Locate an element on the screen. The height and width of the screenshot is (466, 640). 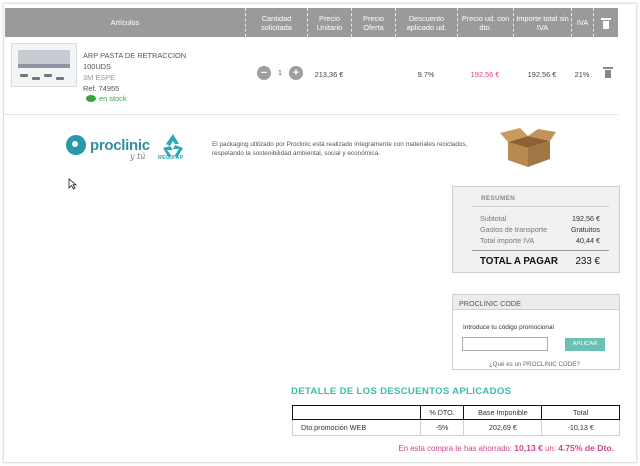
disc-base: 202,69 € is located at coordinates (503, 427).